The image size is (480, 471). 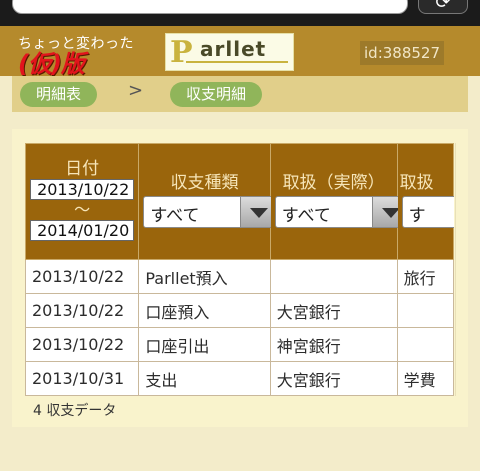 What do you see at coordinates (204, 276) in the screenshot?
I see `row-type: Parllet預入` at bounding box center [204, 276].